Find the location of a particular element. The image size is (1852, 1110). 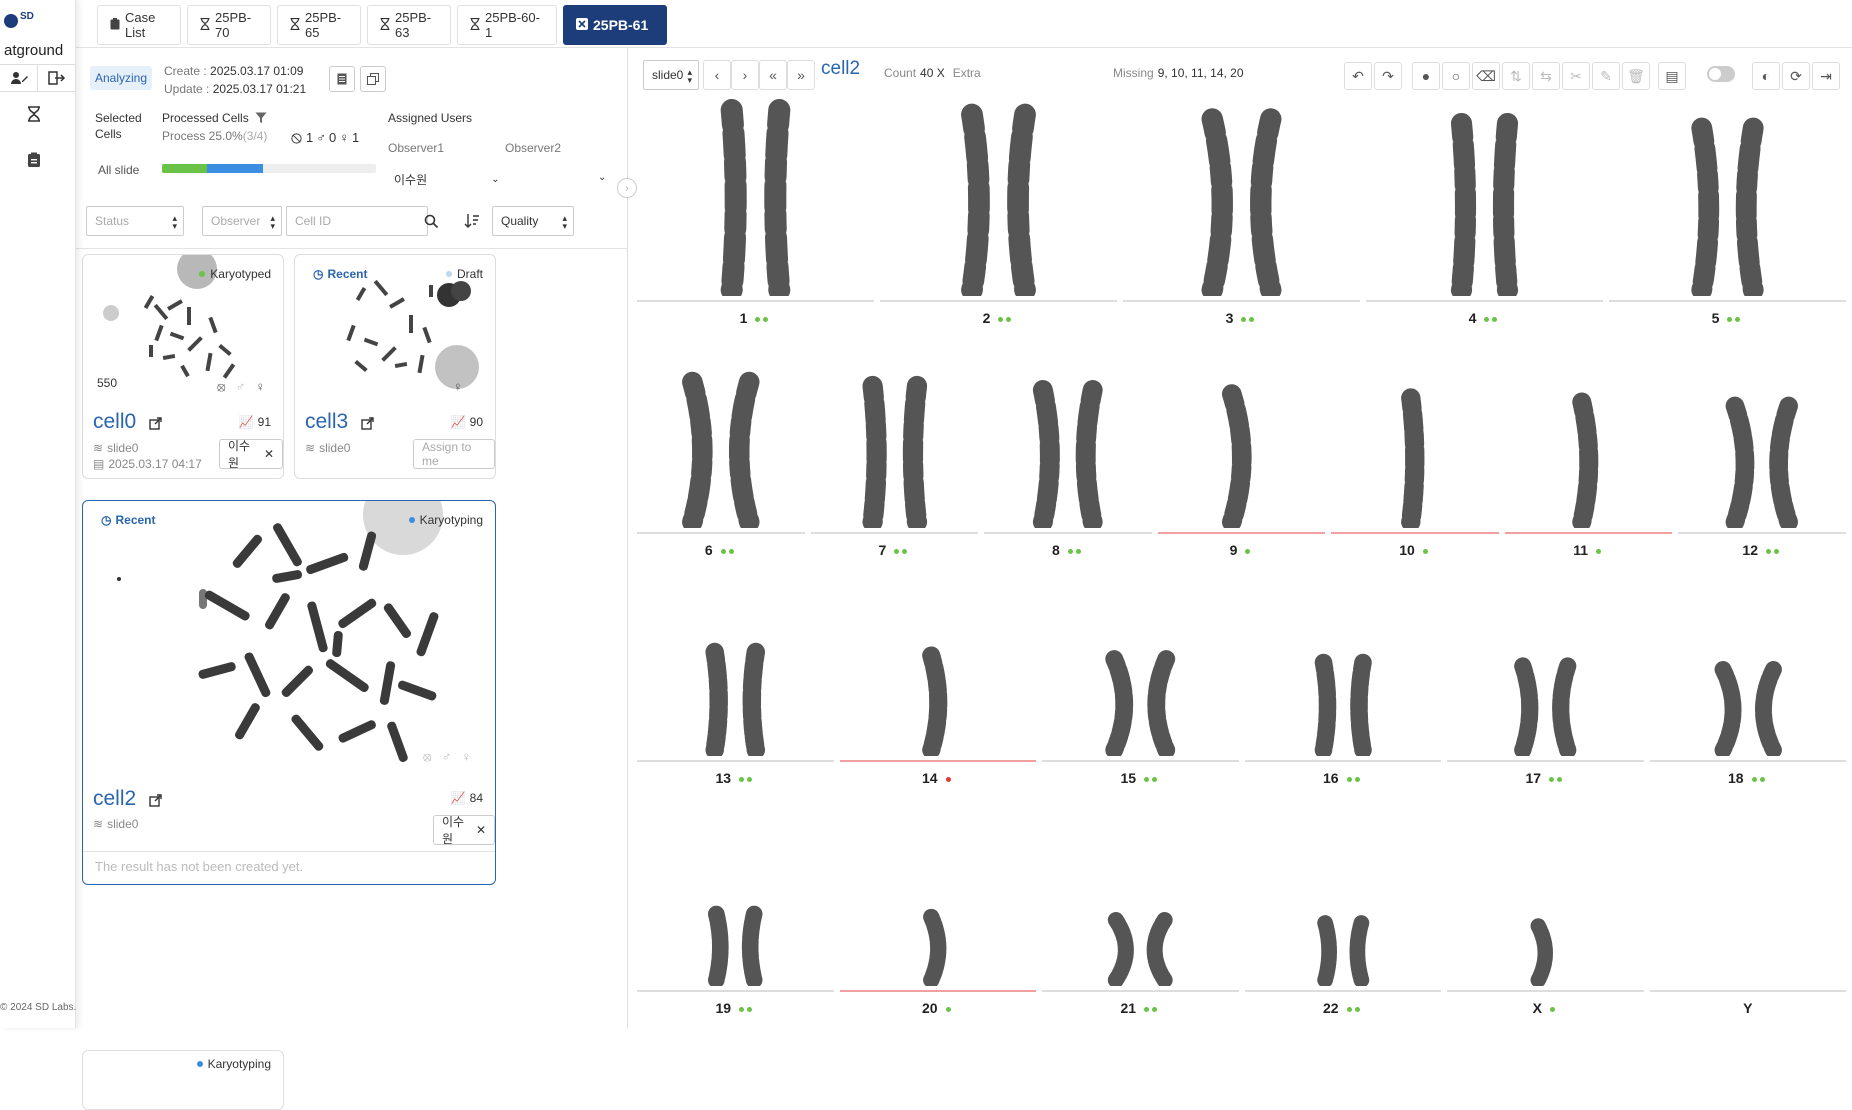

observer2-chevron-down-icon: ⌄ is located at coordinates (602, 178).